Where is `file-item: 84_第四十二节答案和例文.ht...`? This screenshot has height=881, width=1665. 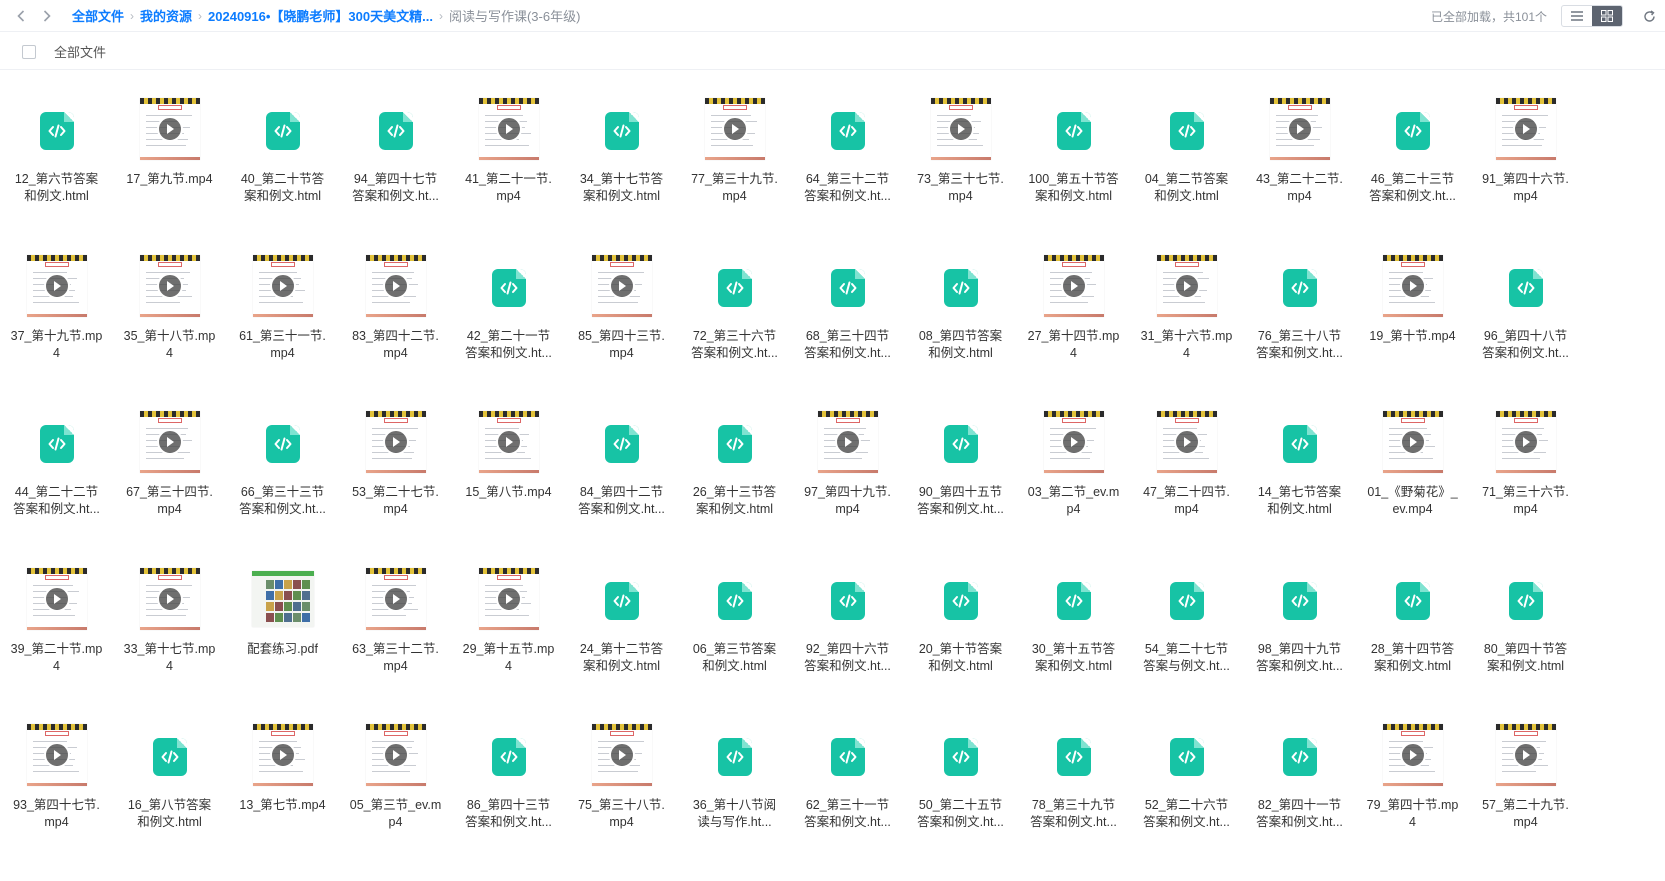
file-item: 84_第四十二节答案和例文.ht... is located at coordinates (621, 489).